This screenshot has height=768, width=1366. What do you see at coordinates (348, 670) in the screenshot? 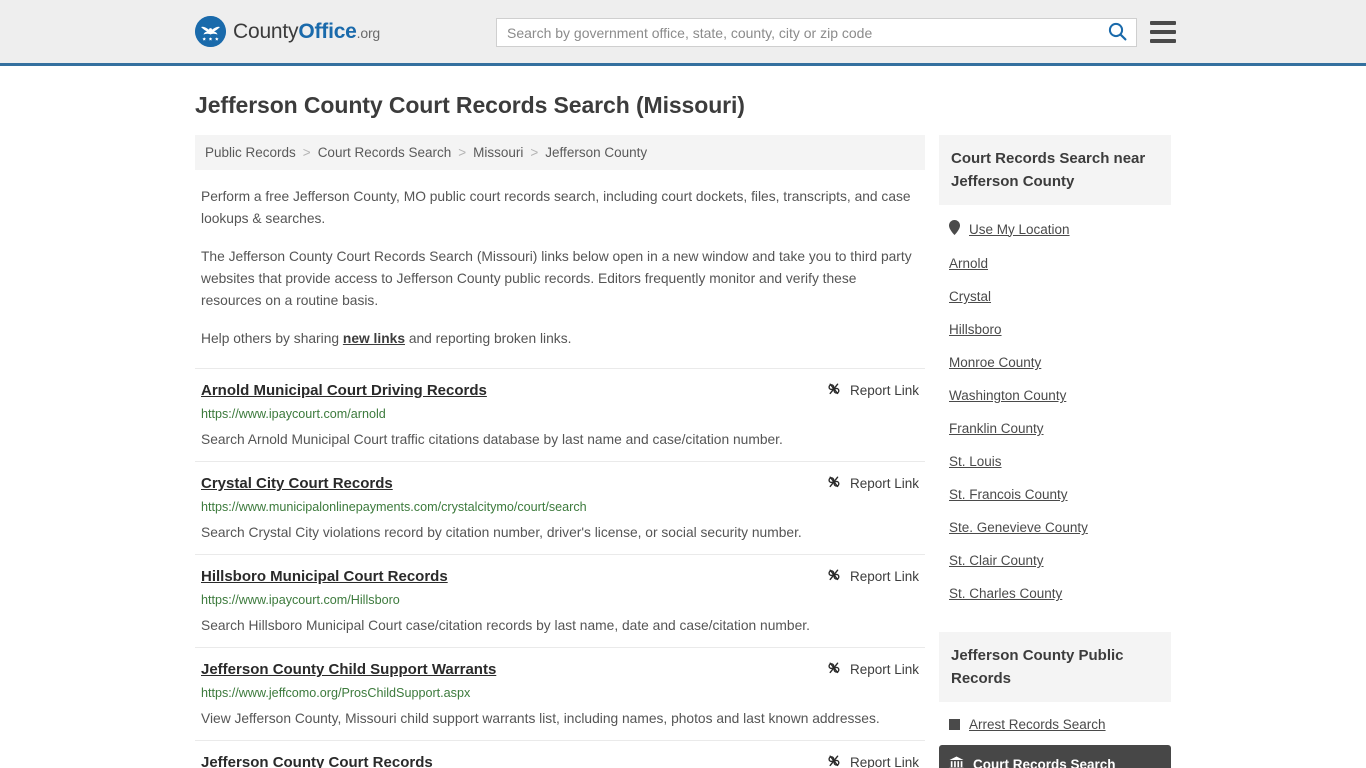
I see `result-title-link: Jefferson County Child Support Warrants` at bounding box center [348, 670].